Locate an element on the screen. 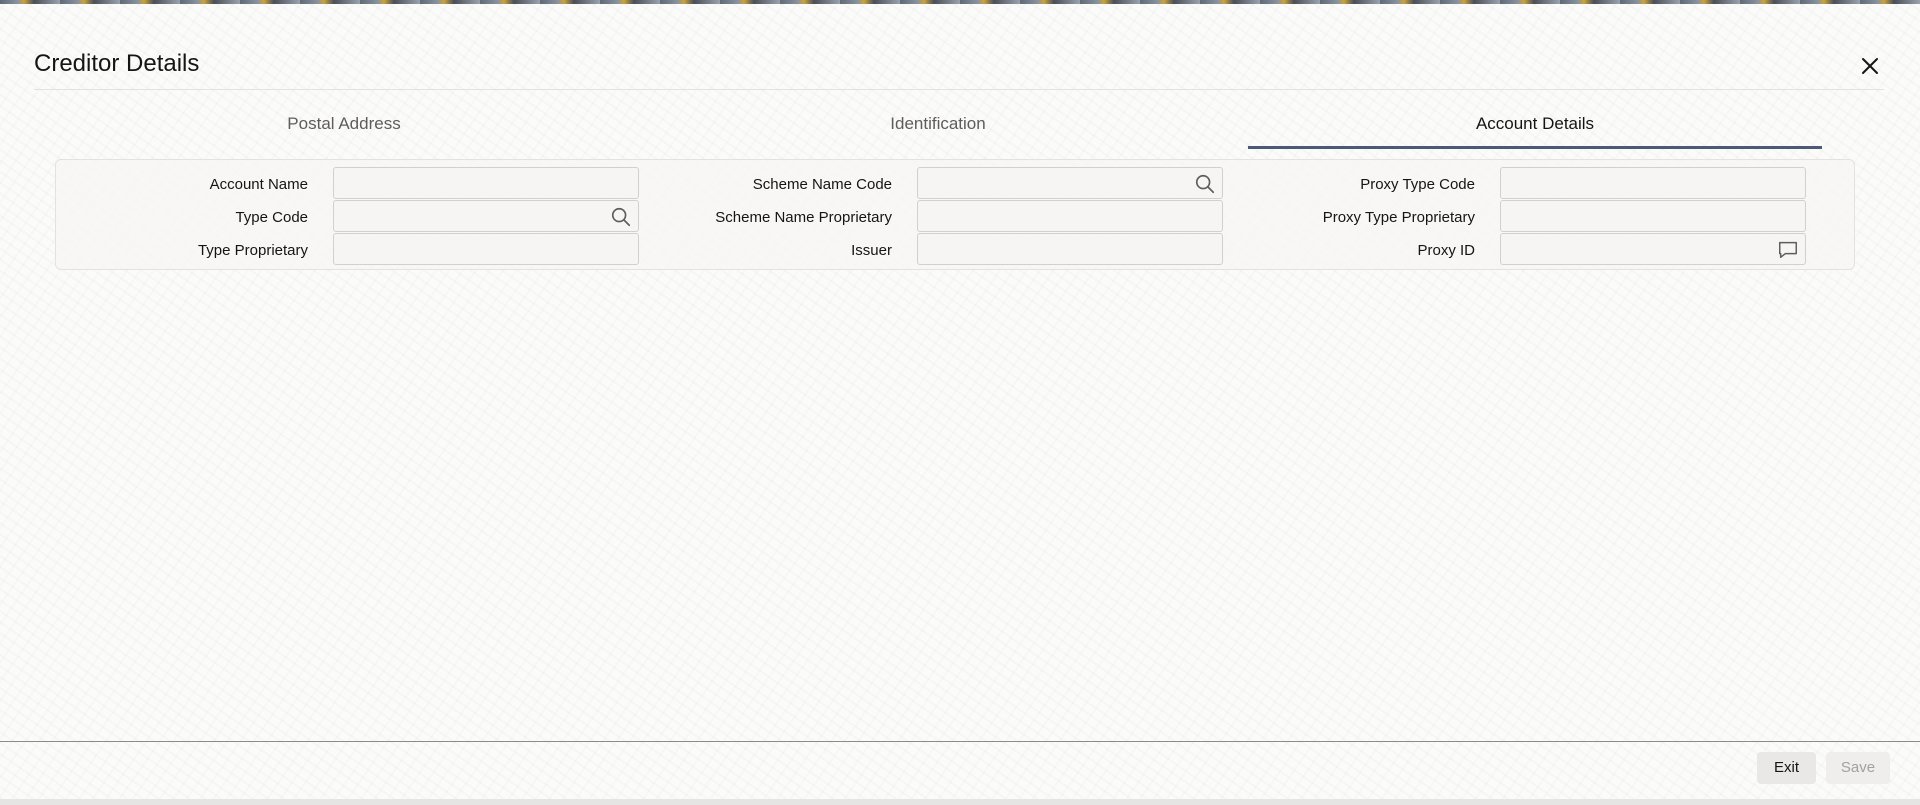 The width and height of the screenshot is (1920, 805). type-proprietary-label: Type Proprietary is located at coordinates (252, 250).